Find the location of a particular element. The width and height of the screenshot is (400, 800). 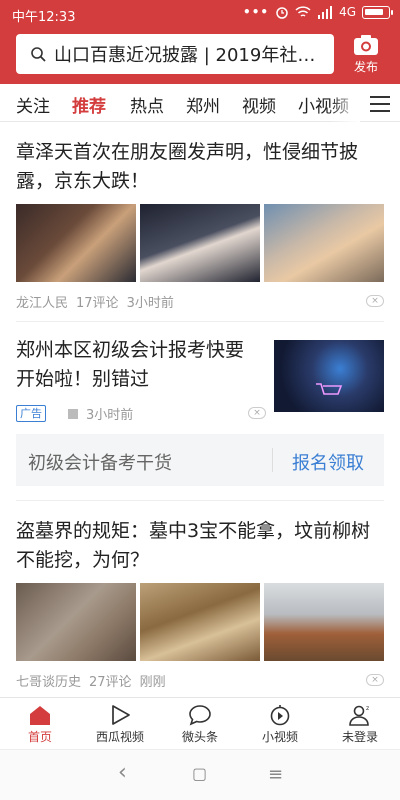

cart-icon is located at coordinates (329, 389).